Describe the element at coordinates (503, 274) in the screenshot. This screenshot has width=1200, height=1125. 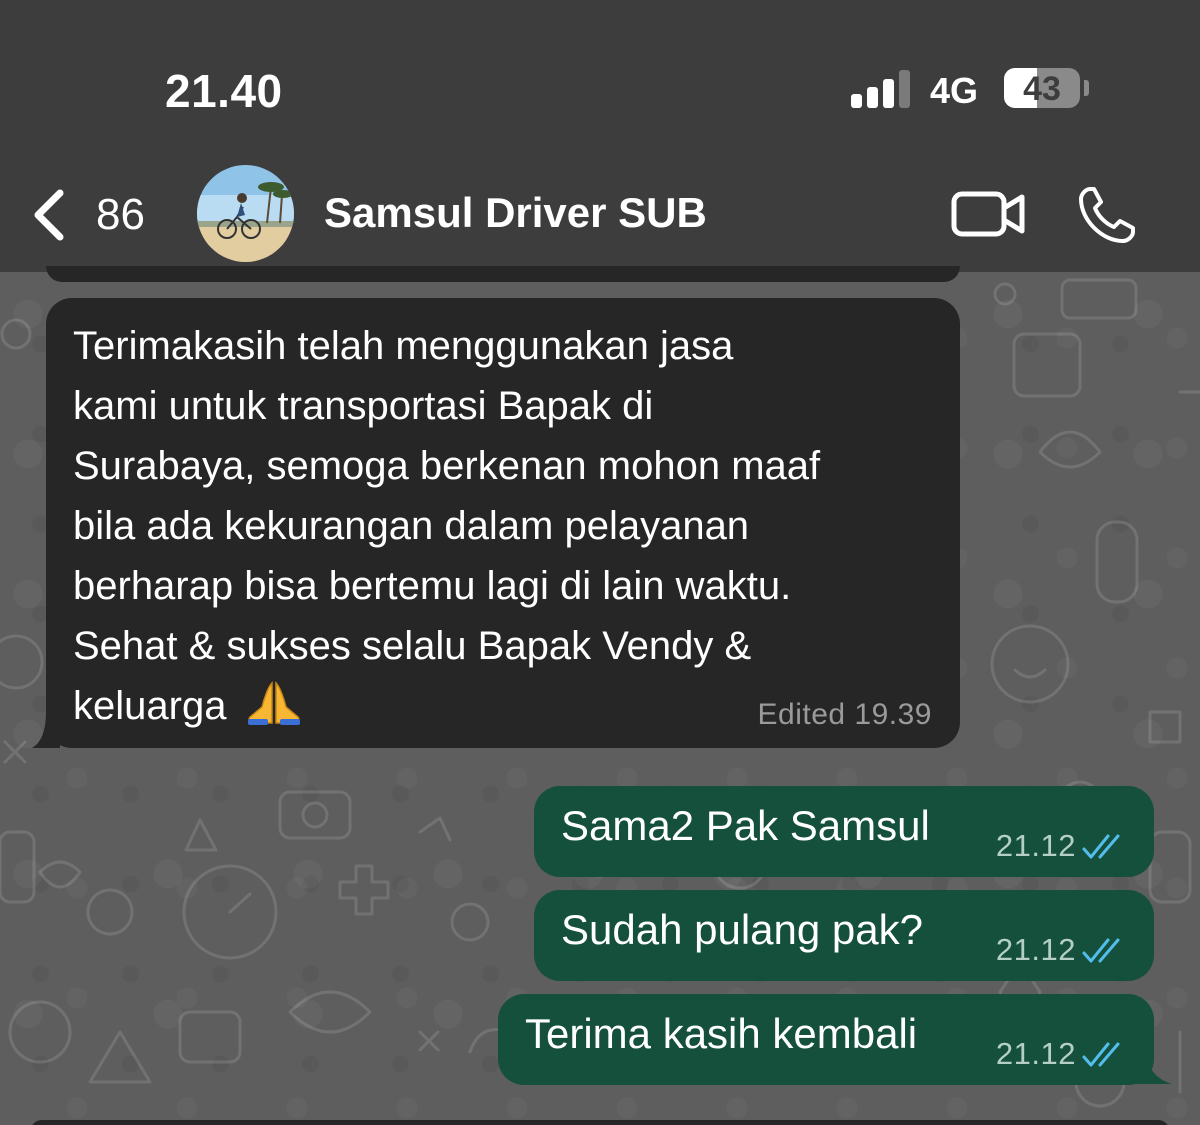
I see `previous-message-edge` at that location.